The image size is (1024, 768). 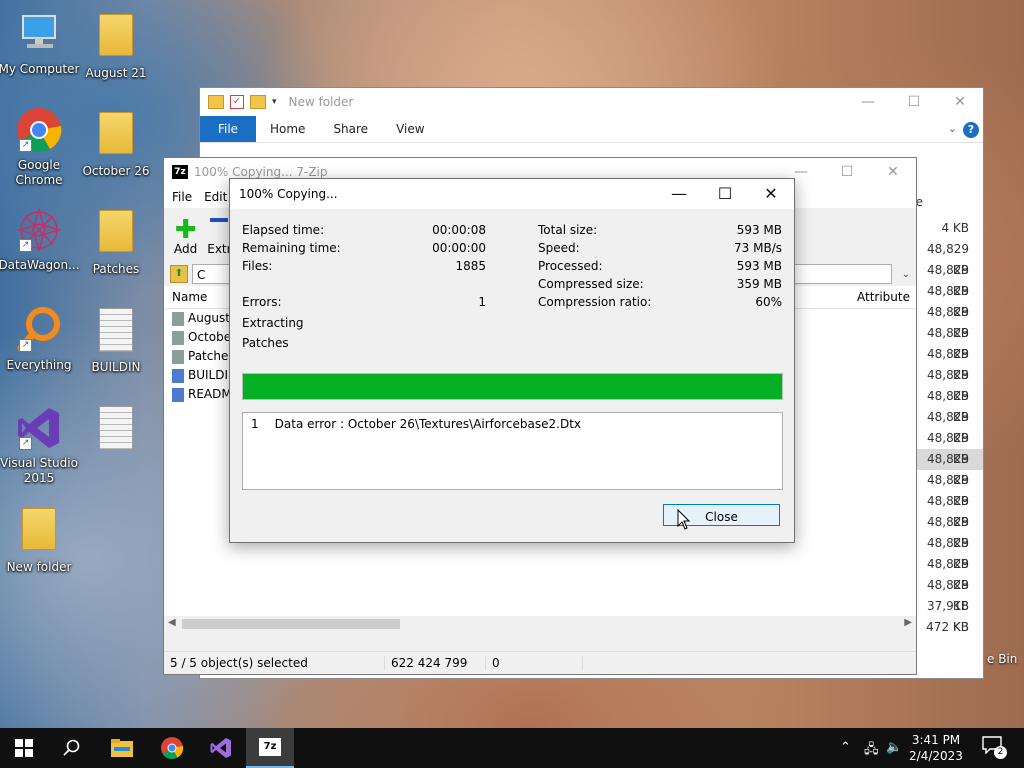 I want to click on explorer-close-button: ✕, so click(x=960, y=102).